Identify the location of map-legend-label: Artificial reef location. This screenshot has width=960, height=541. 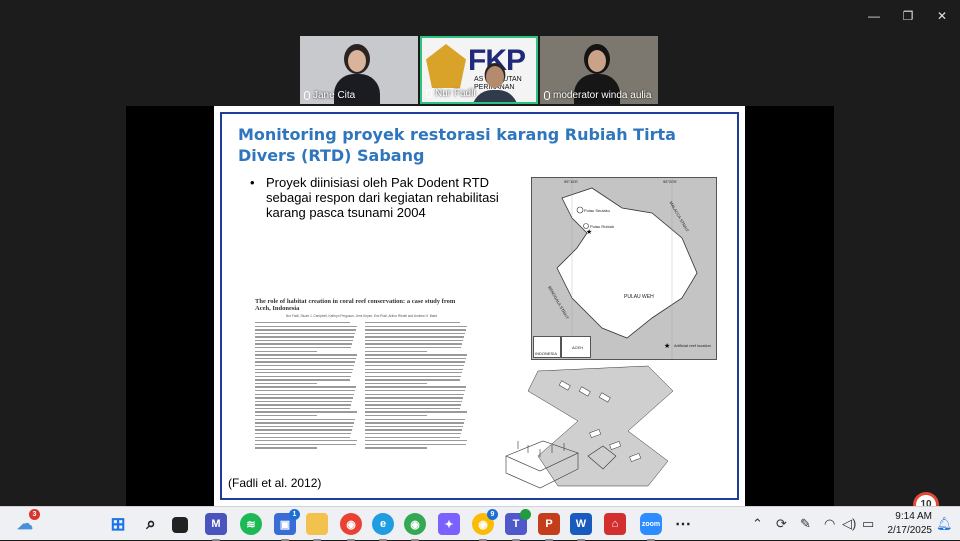
(692, 345).